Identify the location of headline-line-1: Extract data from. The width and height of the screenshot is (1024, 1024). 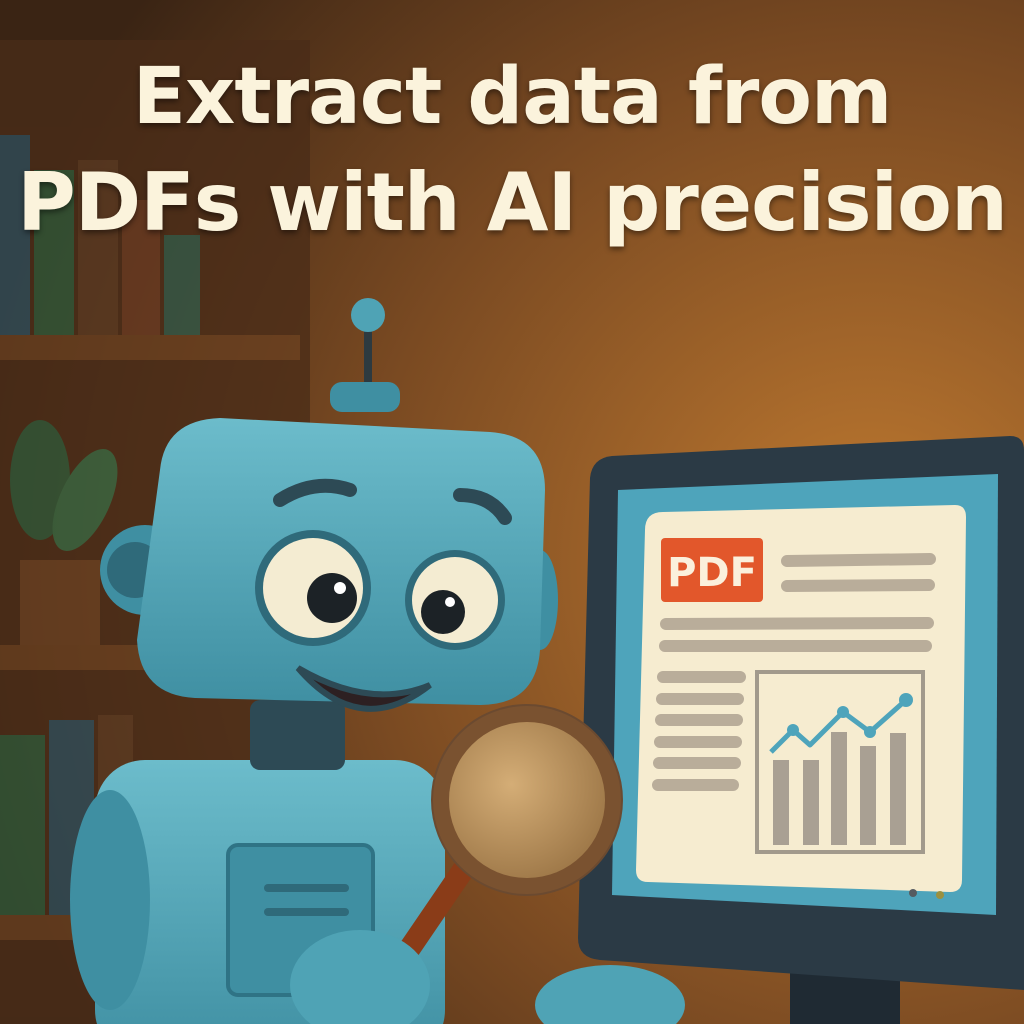
(512, 97).